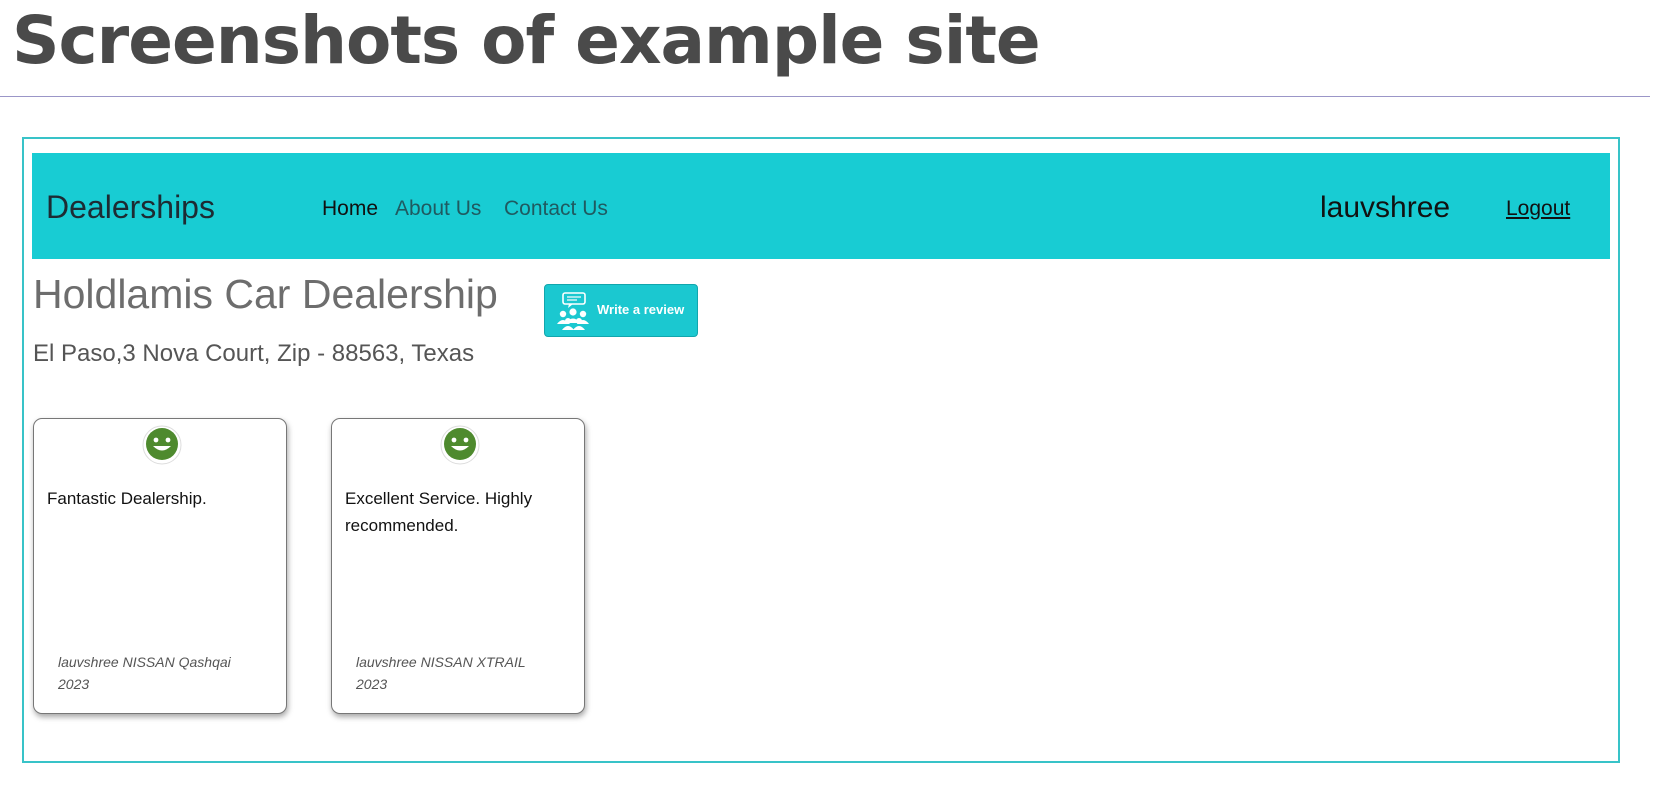 This screenshot has width=1659, height=792. What do you see at coordinates (130, 207) in the screenshot?
I see `navbar-brand: Dealerships` at bounding box center [130, 207].